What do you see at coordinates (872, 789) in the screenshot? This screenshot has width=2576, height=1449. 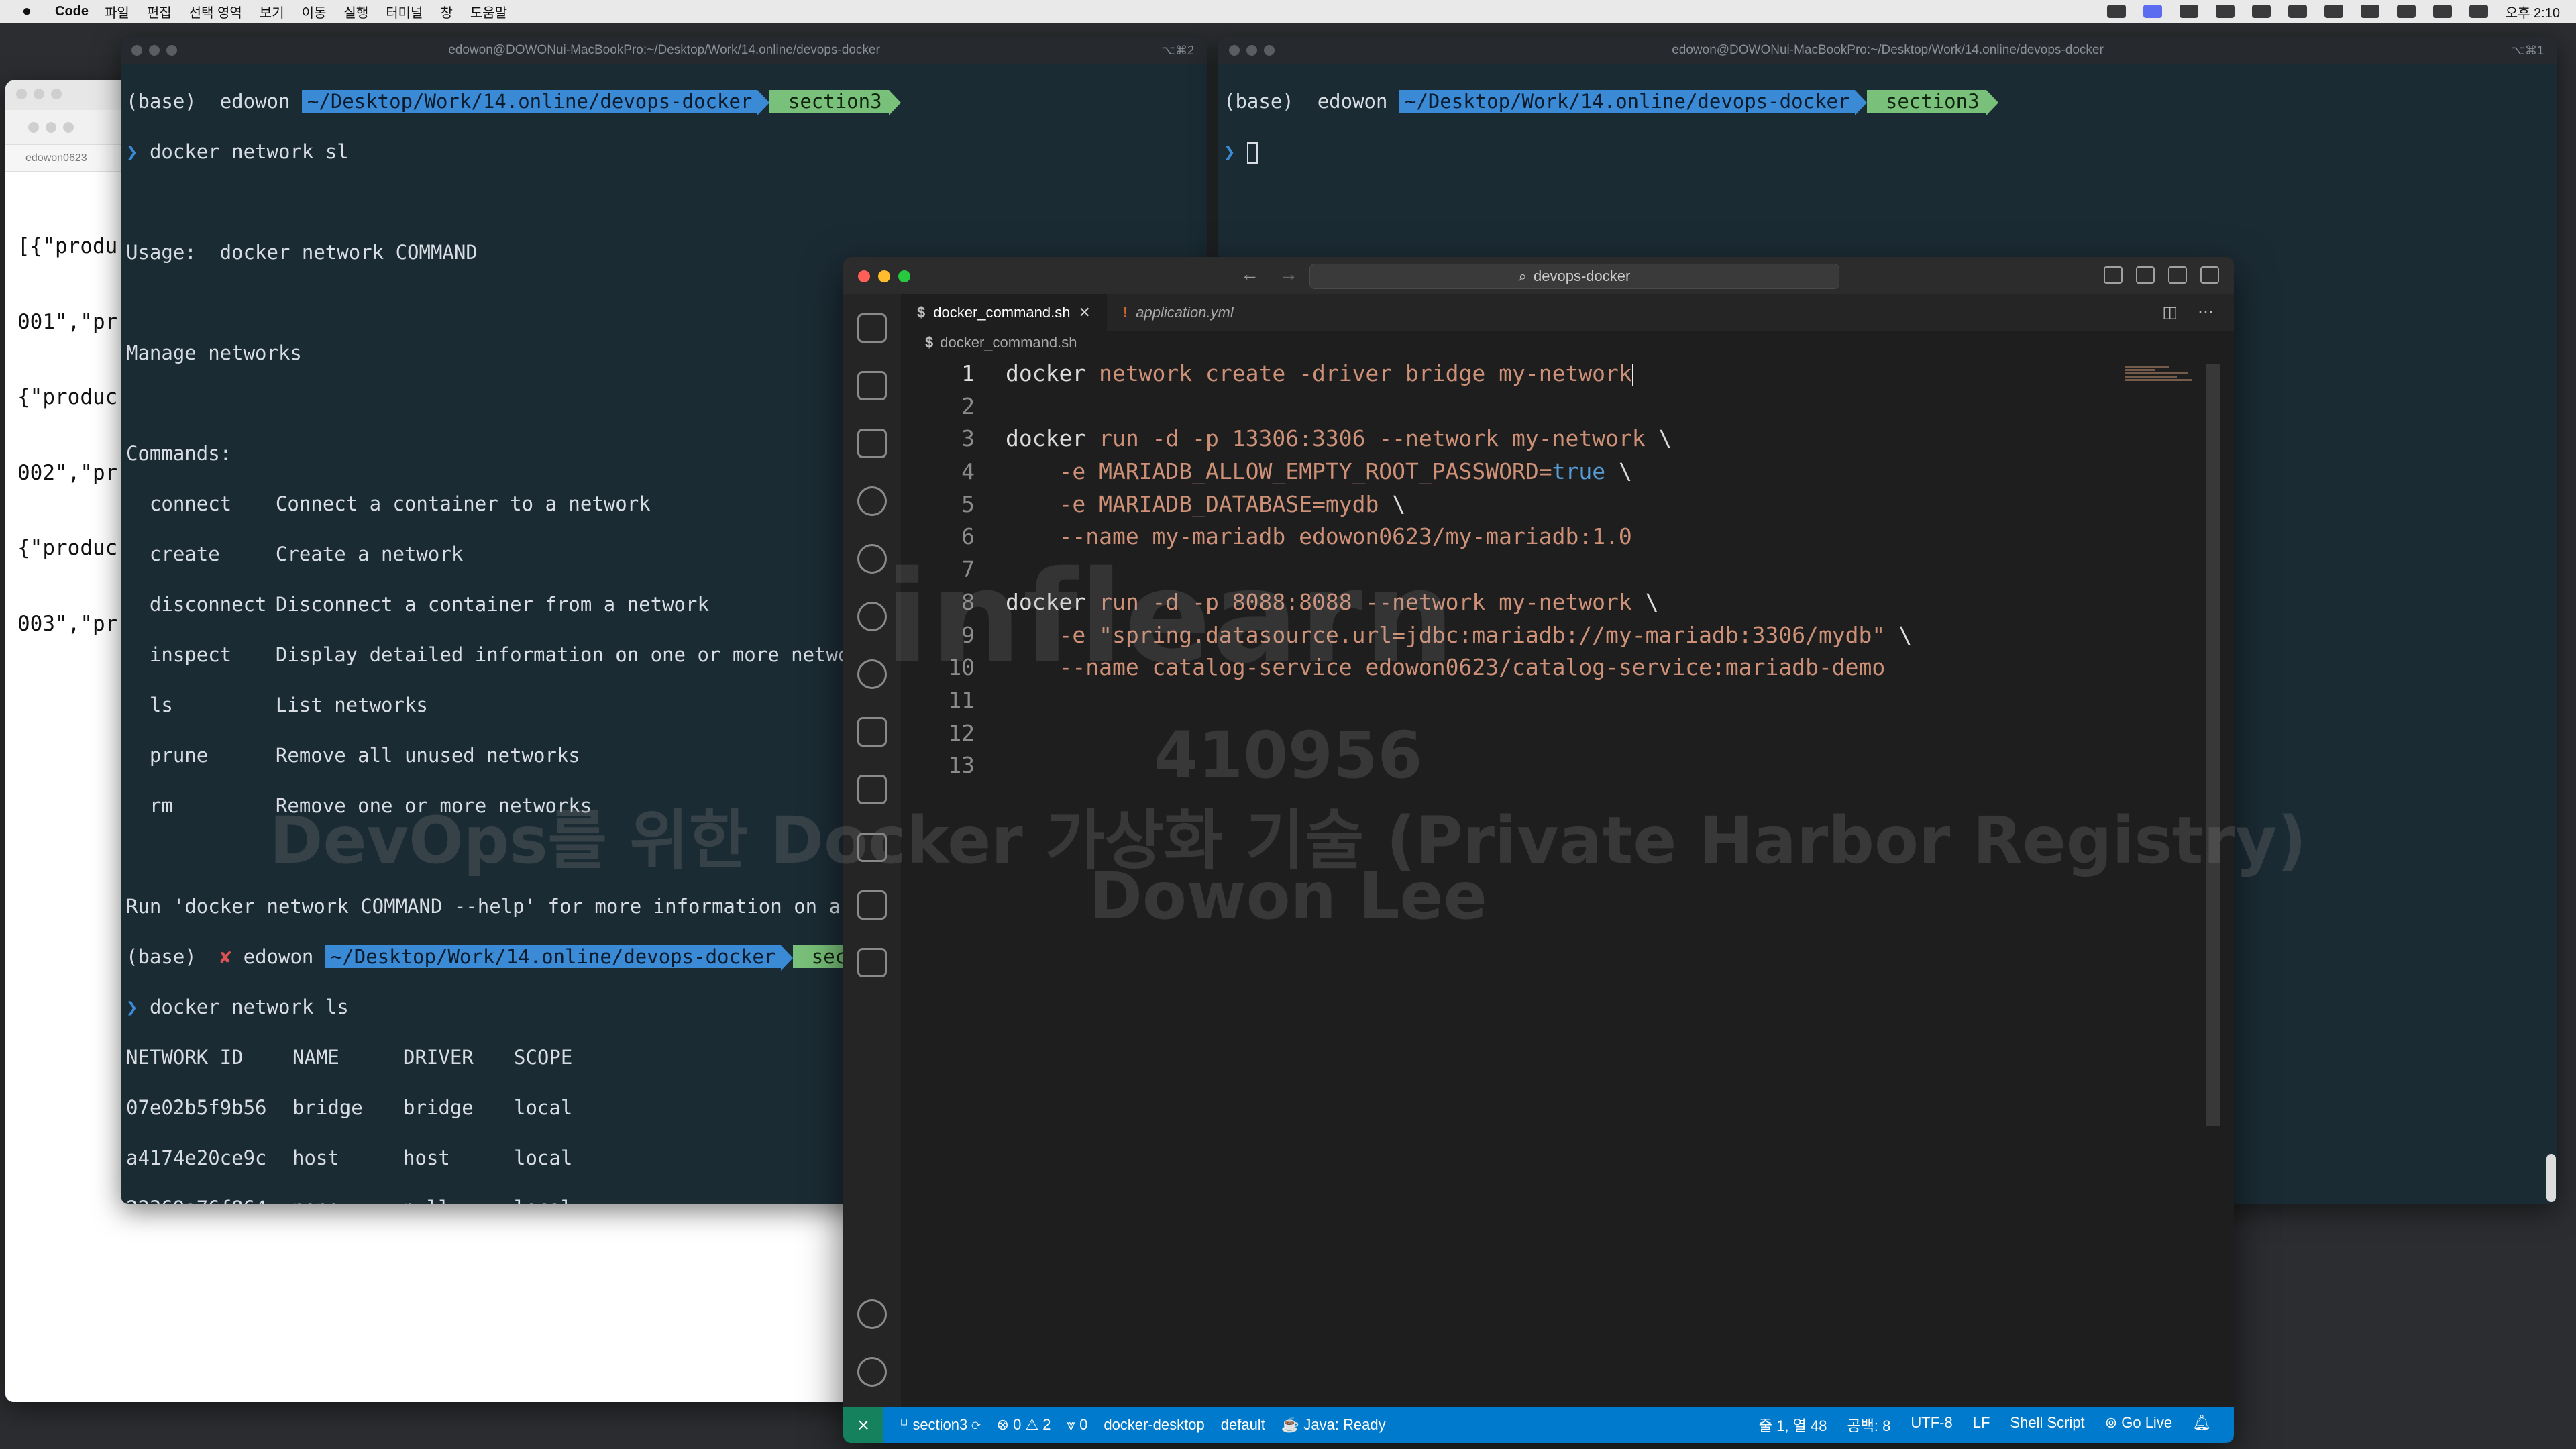 I see `remote-explorer-icon` at bounding box center [872, 789].